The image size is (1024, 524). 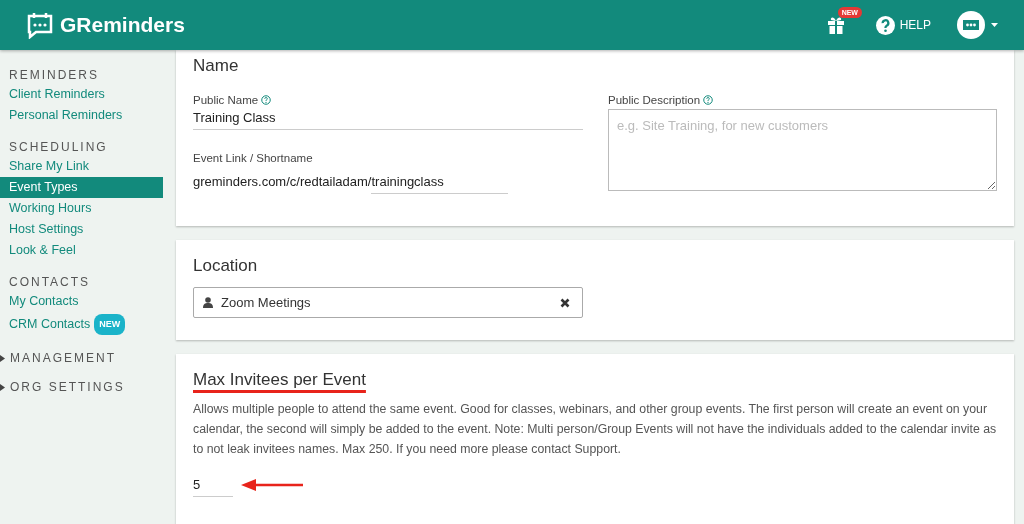 I want to click on card-title: Max Invitees per Event, so click(x=279, y=380).